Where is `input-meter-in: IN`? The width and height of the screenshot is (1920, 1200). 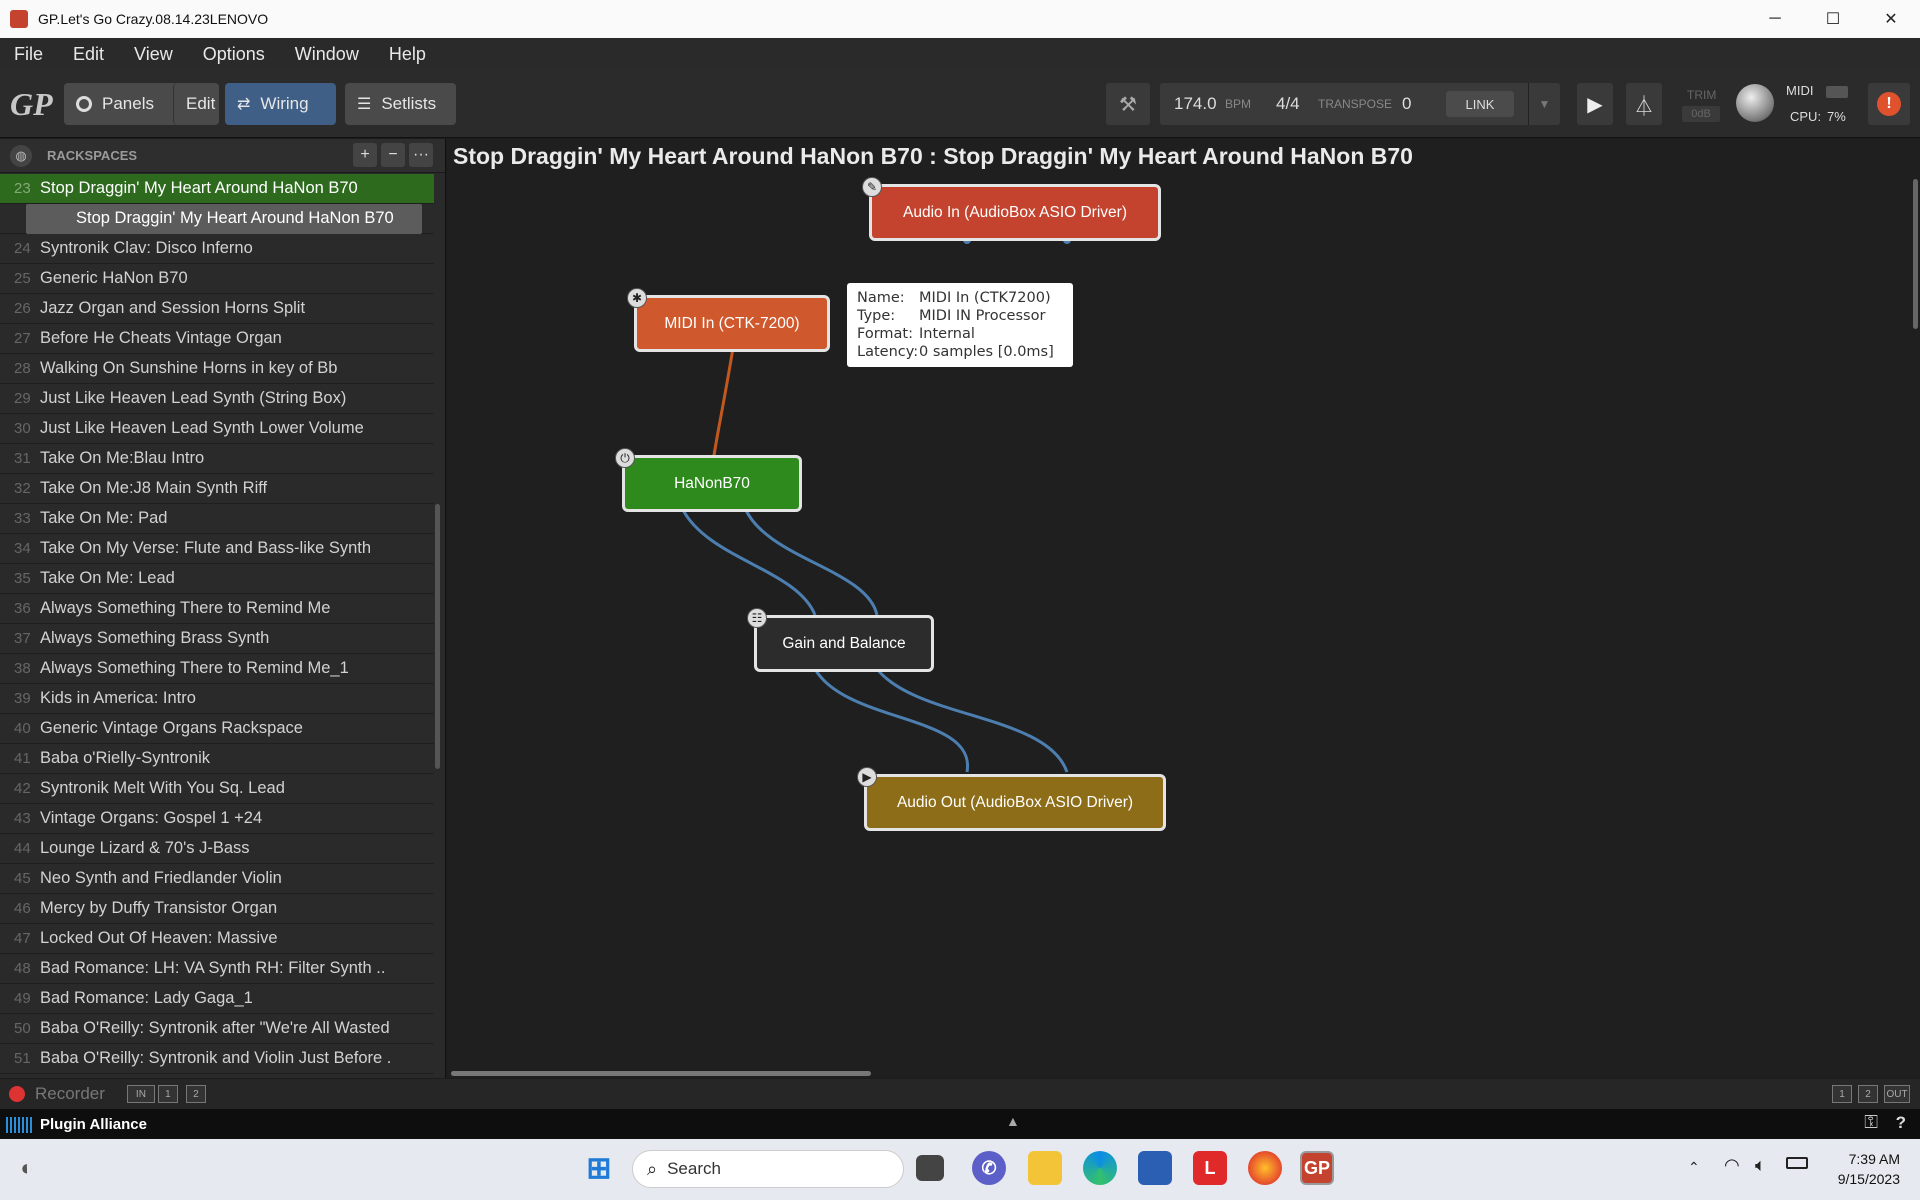 input-meter-in: IN is located at coordinates (140, 1094).